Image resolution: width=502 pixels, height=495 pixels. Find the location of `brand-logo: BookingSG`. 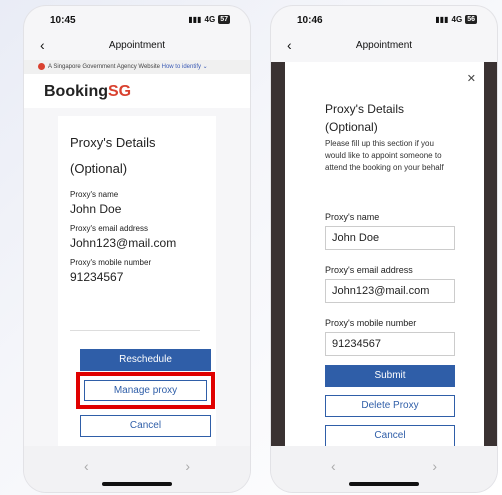

brand-logo: BookingSG is located at coordinates (87, 92).